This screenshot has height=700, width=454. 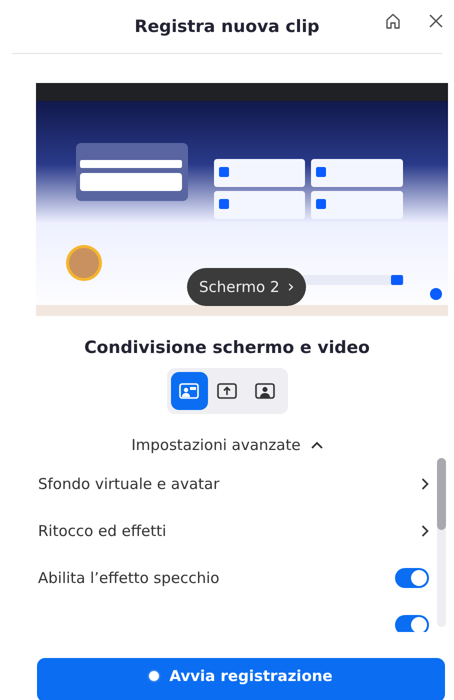 I want to click on setting-link-row: Sfondo virtuale e avatar, so click(x=233, y=483).